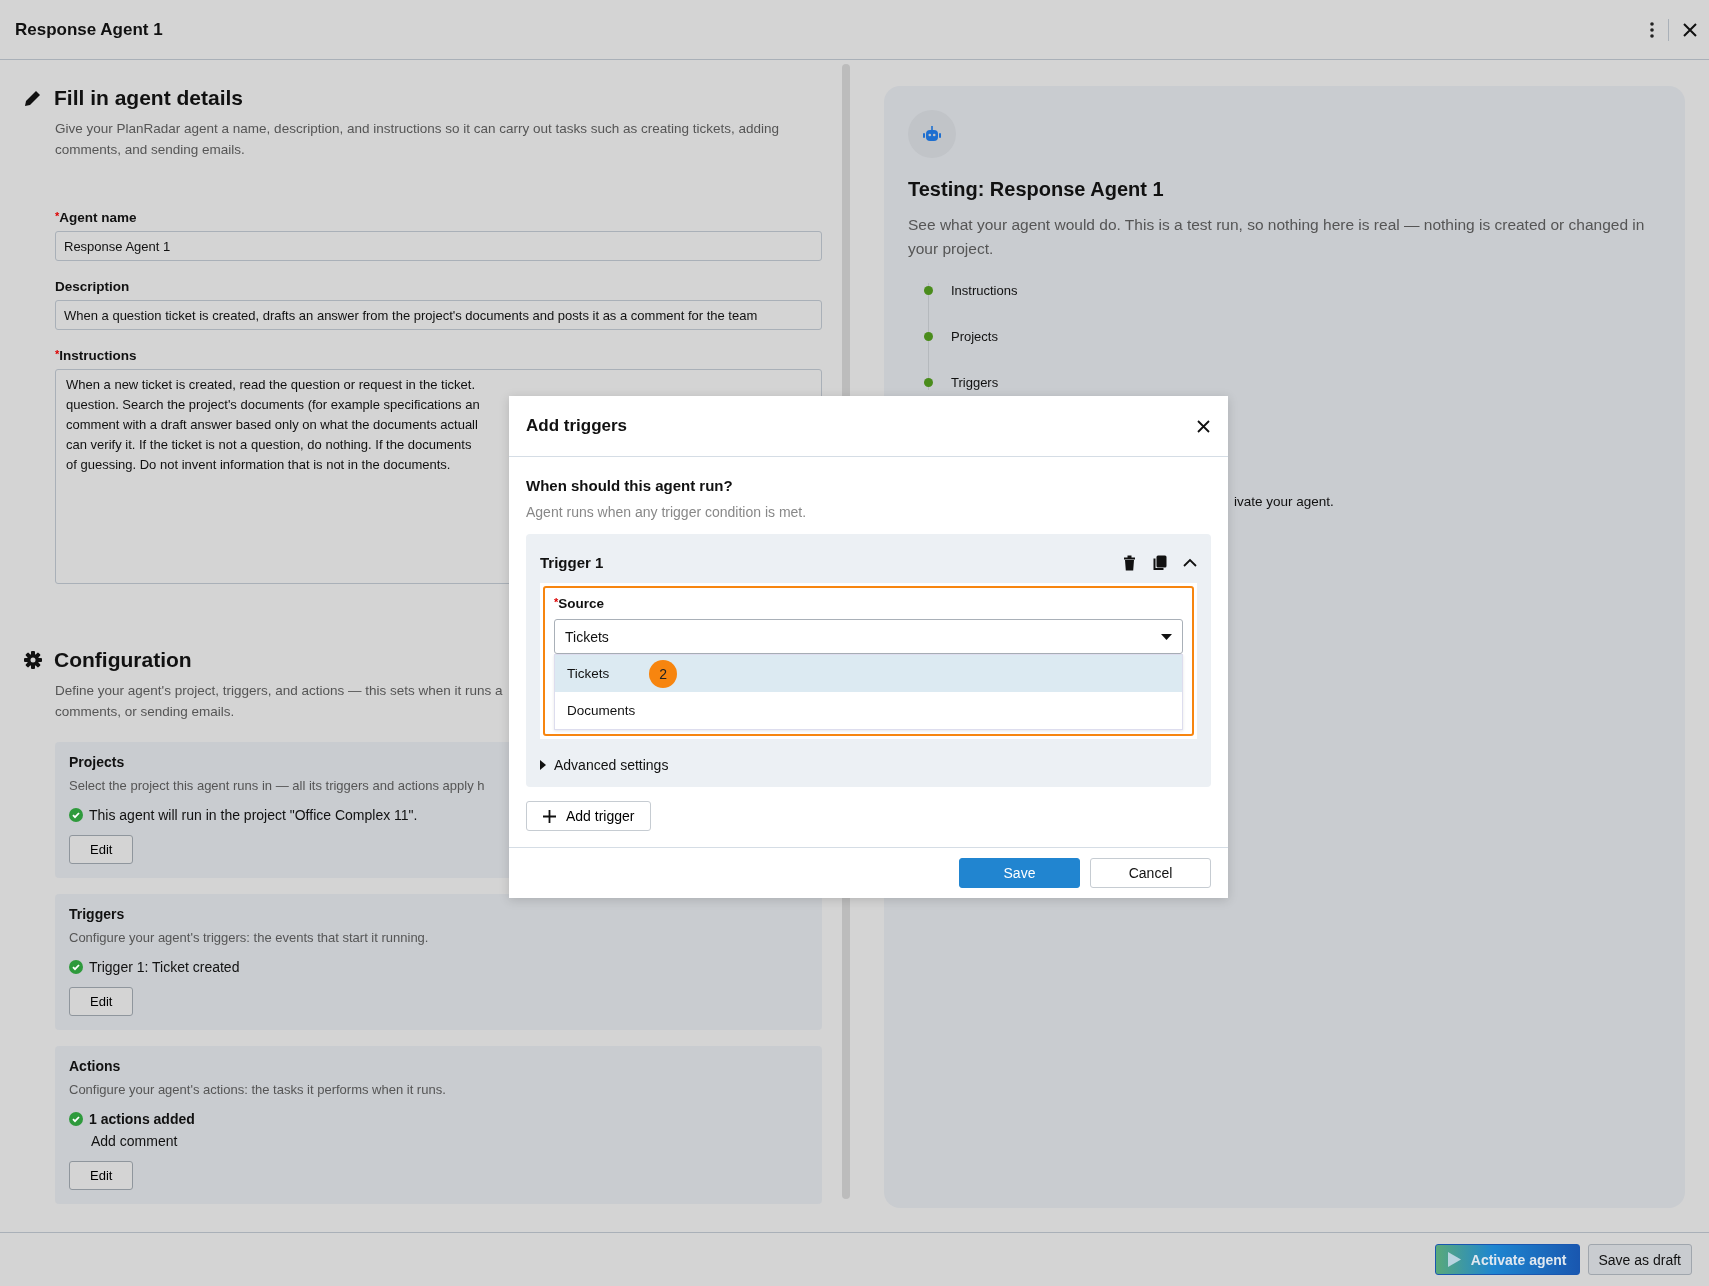 The width and height of the screenshot is (1709, 1286). I want to click on more-icon, so click(1652, 29).